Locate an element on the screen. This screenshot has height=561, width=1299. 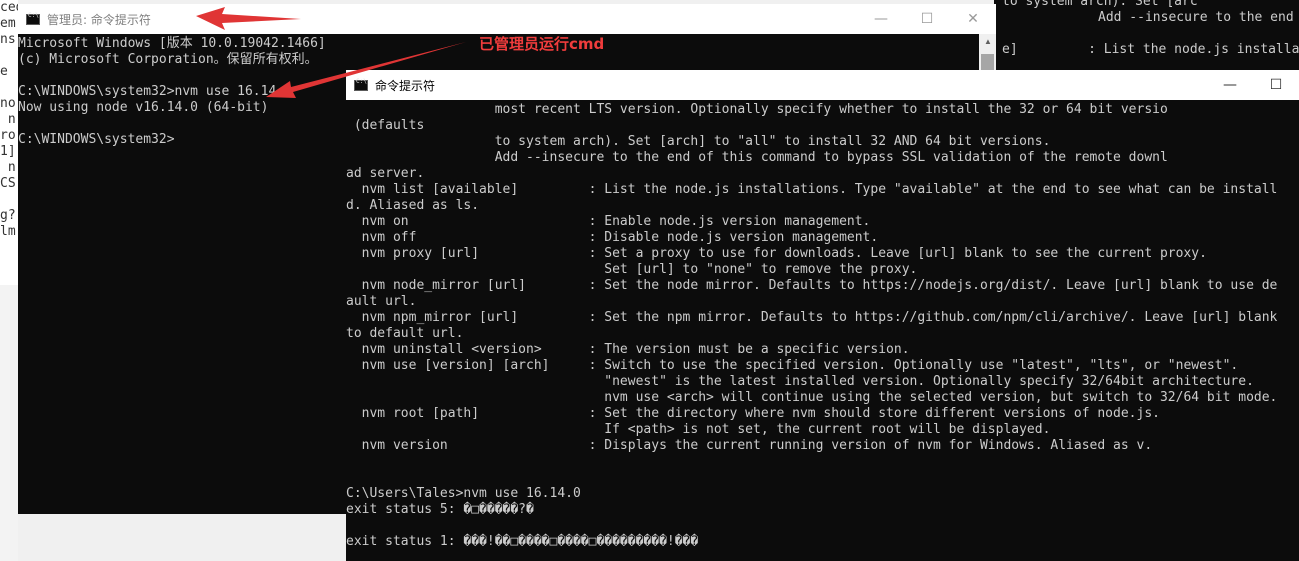
user-window-title: 命令提示符 is located at coordinates (405, 85).